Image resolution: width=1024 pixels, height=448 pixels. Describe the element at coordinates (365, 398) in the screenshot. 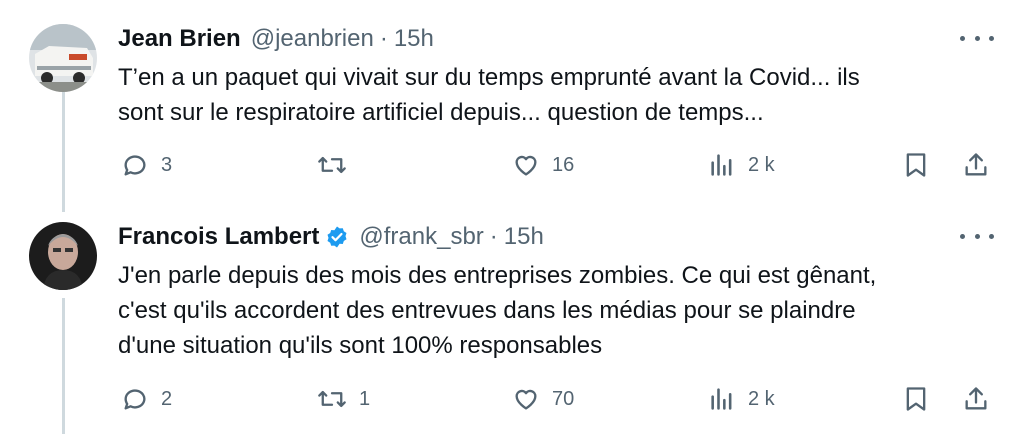

I see `retweet-count: 1` at that location.